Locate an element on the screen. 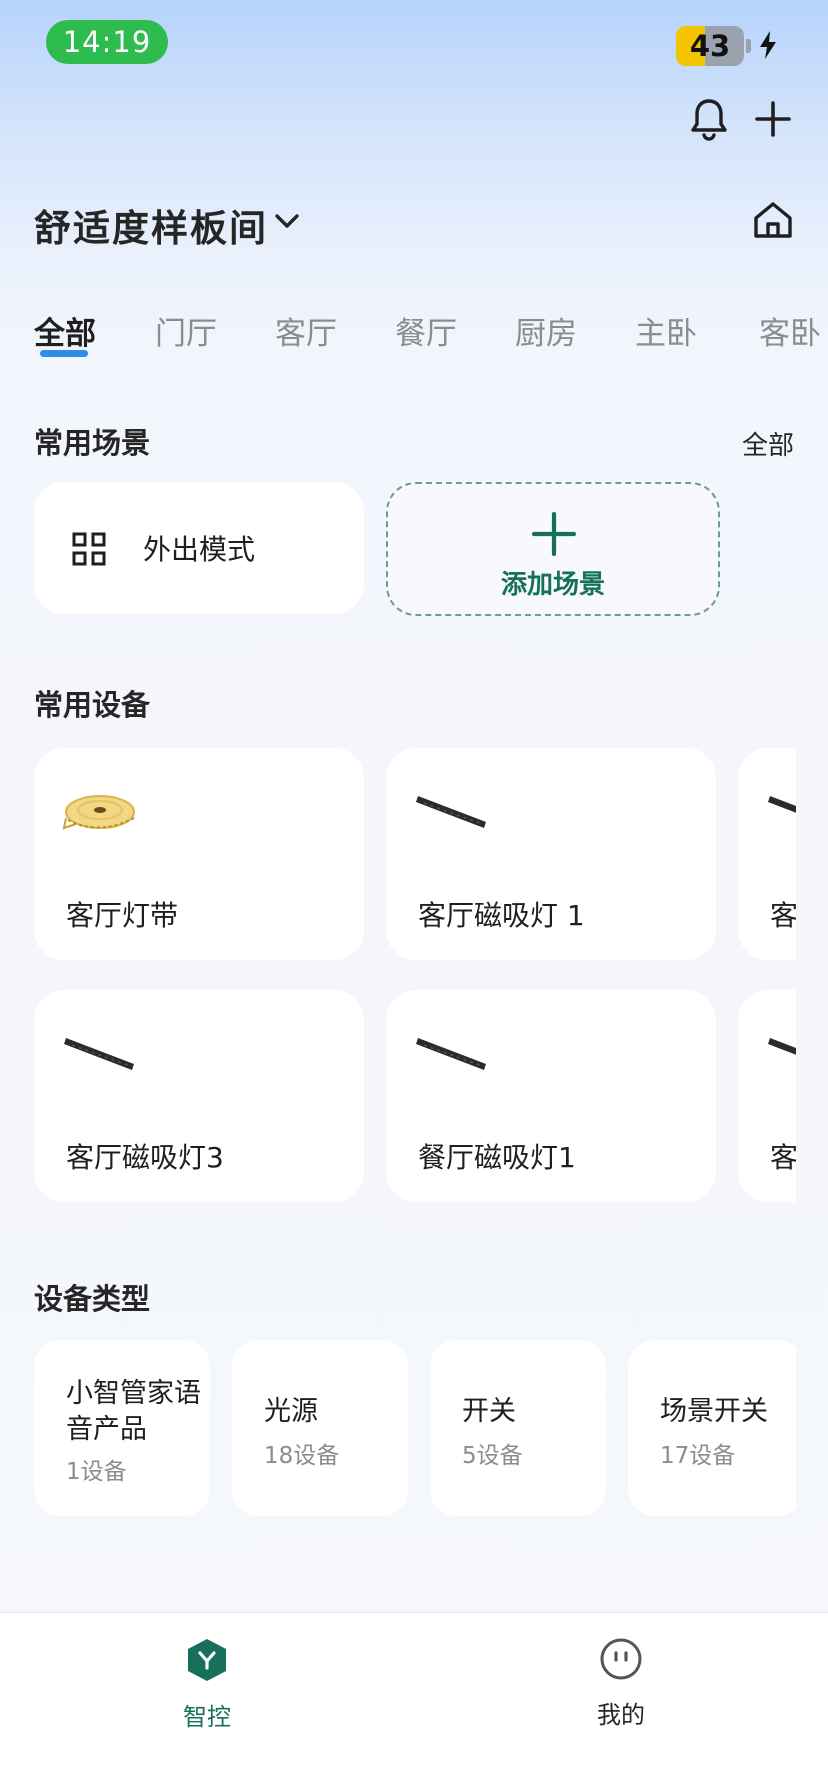 The image size is (828, 1792). tab-kitchen: 厨房 is located at coordinates (546, 330).